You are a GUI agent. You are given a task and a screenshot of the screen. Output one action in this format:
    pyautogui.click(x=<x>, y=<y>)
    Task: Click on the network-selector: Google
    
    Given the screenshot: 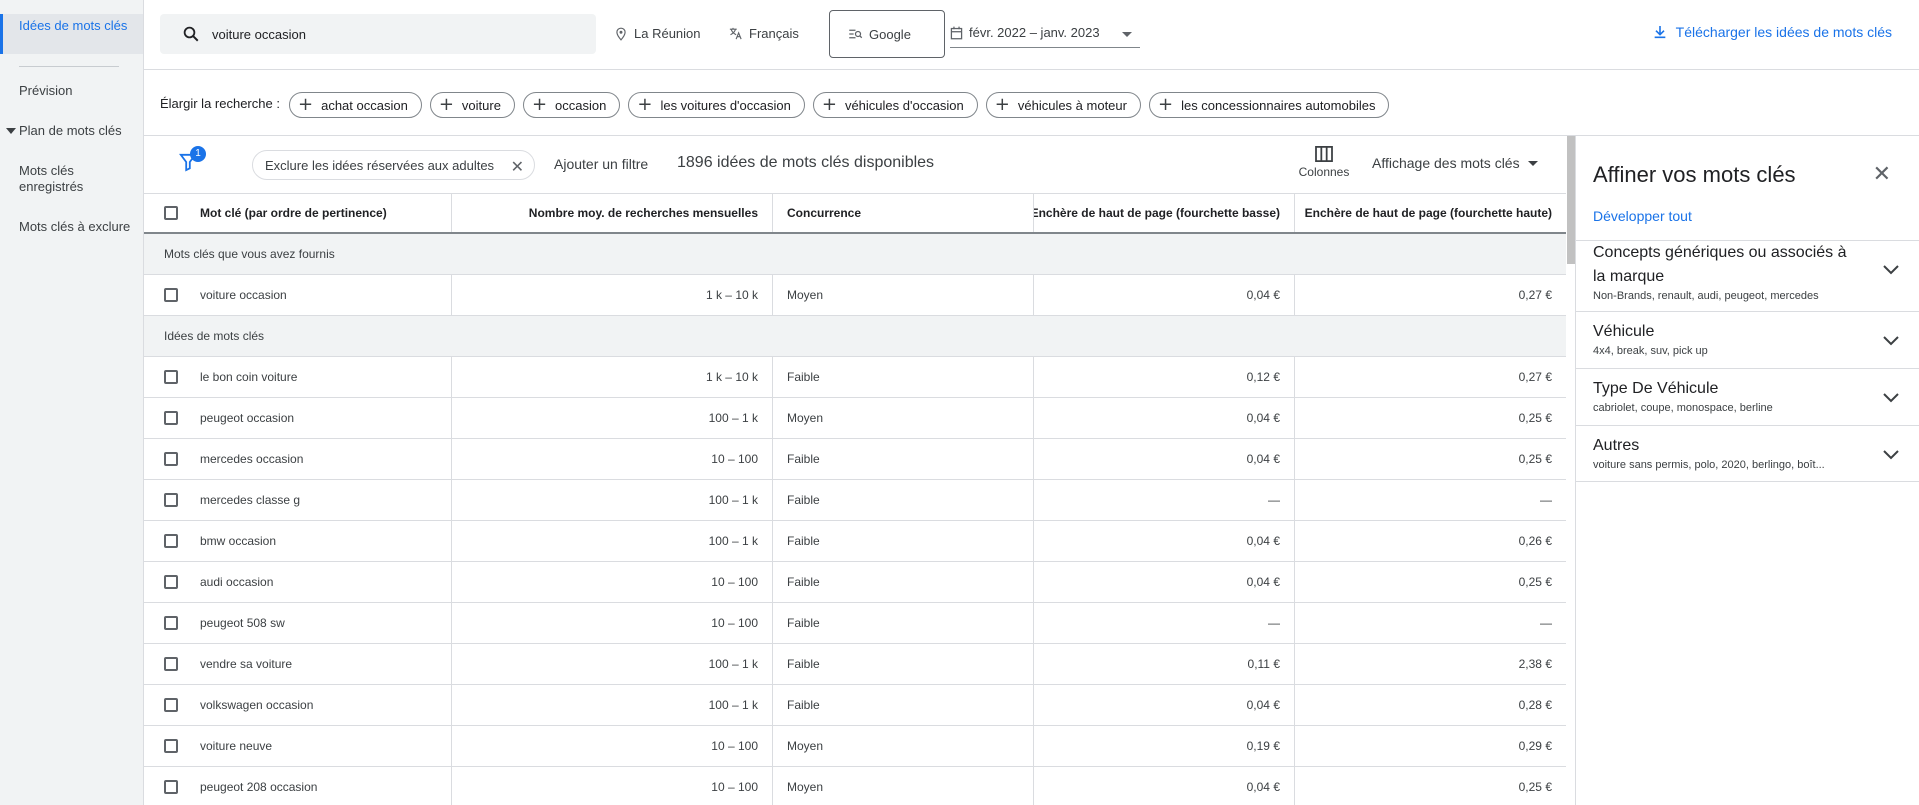 What is the action you would take?
    pyautogui.click(x=887, y=34)
    